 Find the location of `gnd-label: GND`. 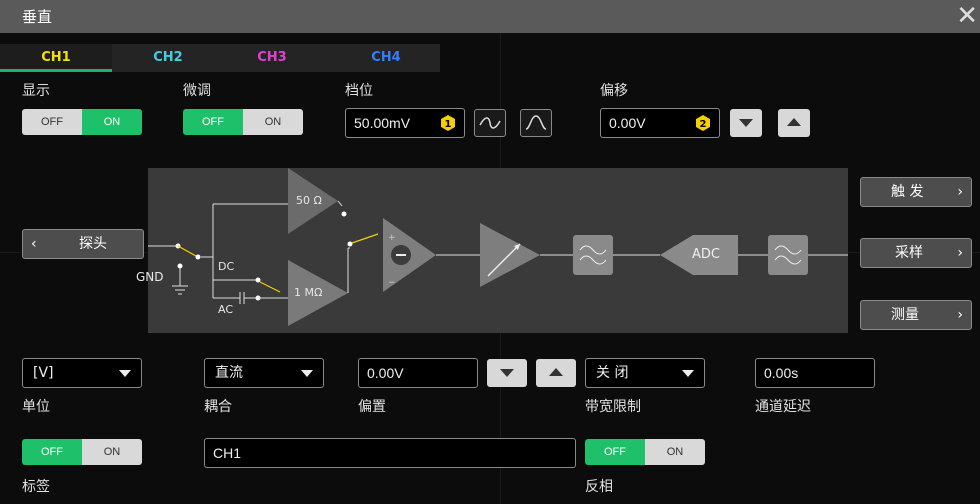

gnd-label: GND is located at coordinates (150, 277).